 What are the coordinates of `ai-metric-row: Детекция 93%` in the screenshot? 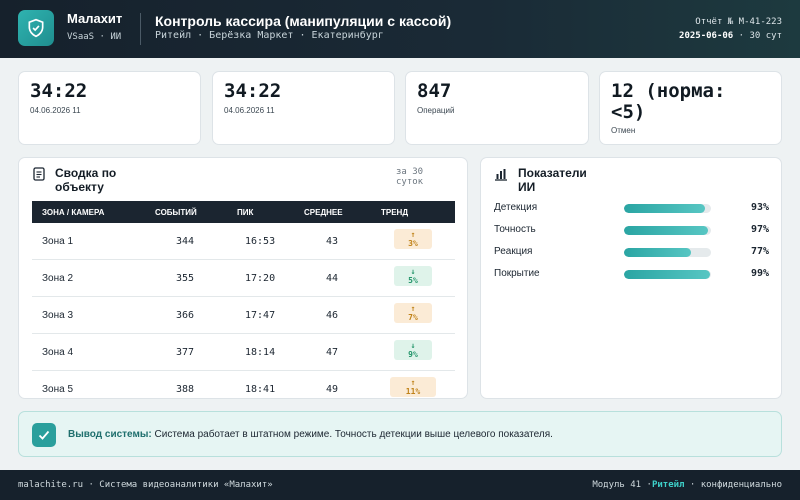 It's located at (631, 208).